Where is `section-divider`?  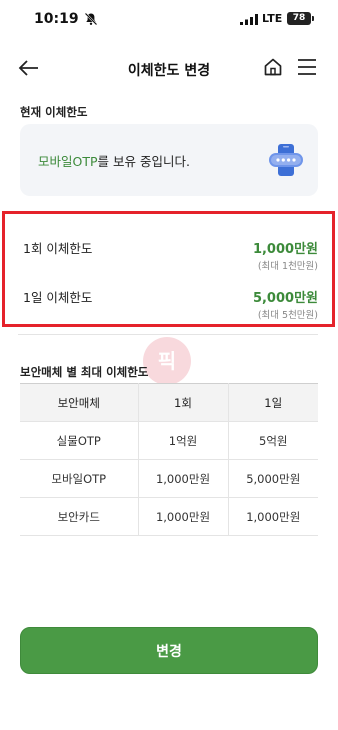
section-divider is located at coordinates (168, 334).